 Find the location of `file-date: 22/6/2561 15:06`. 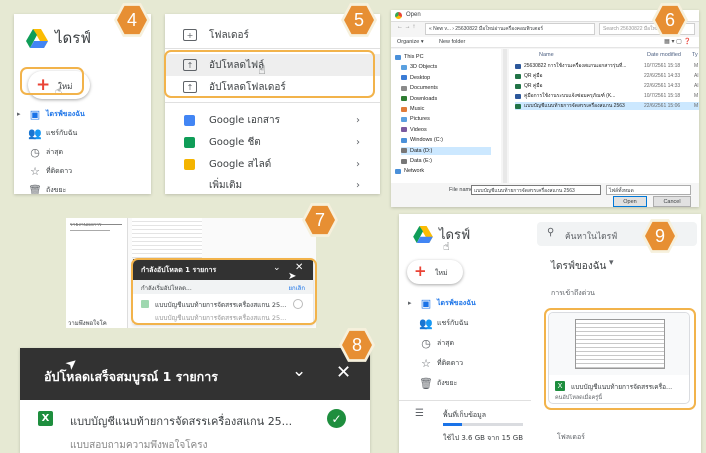

file-date: 22/6/2561 15:06 is located at coordinates (662, 106).